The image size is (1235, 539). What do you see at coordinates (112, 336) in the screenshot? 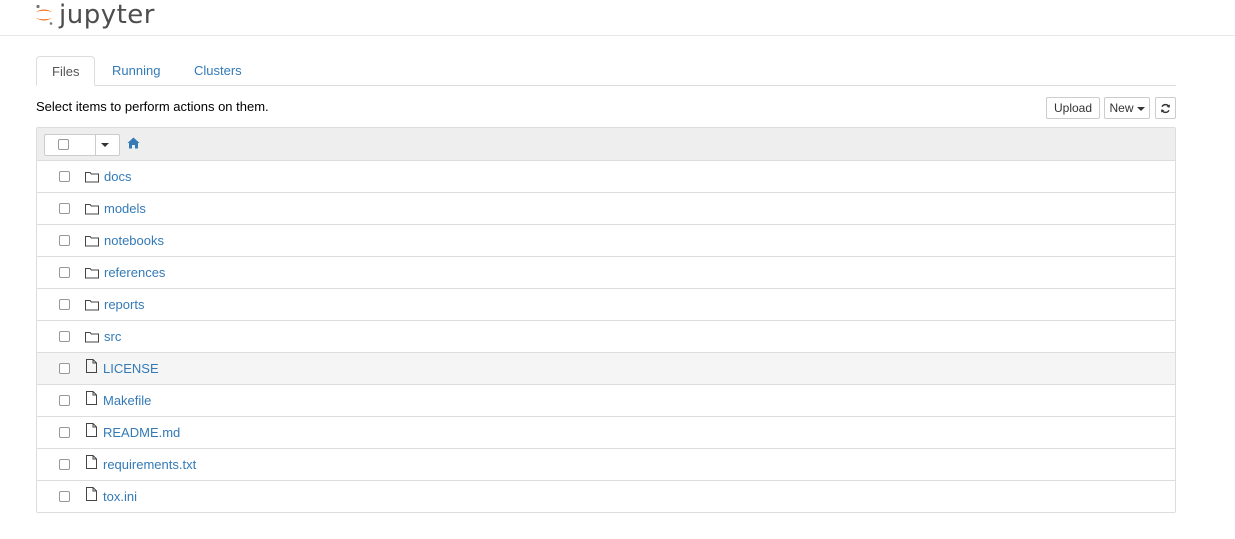
I see `folder-link: src` at bounding box center [112, 336].